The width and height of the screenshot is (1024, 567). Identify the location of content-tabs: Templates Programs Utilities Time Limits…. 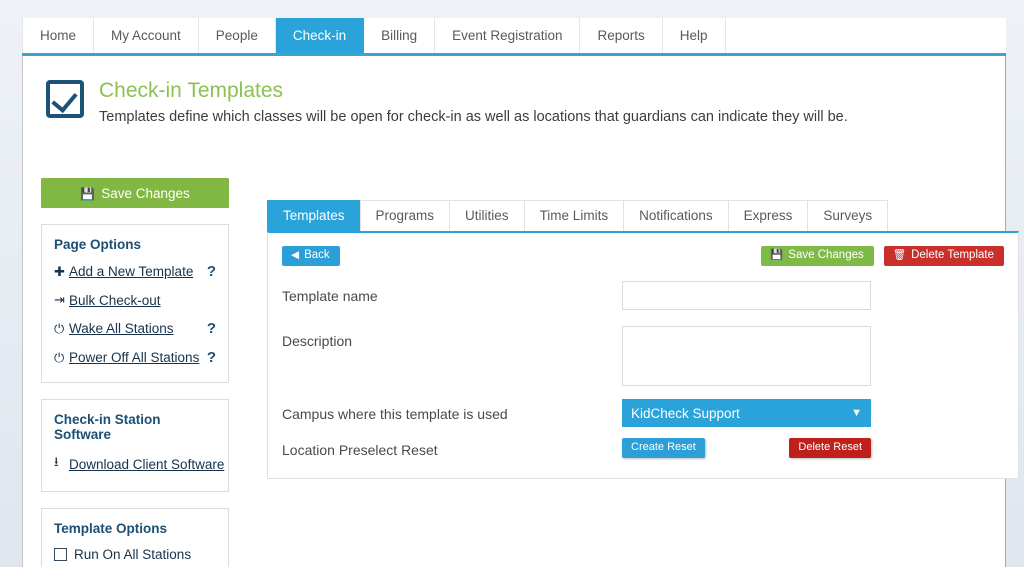
(643, 215).